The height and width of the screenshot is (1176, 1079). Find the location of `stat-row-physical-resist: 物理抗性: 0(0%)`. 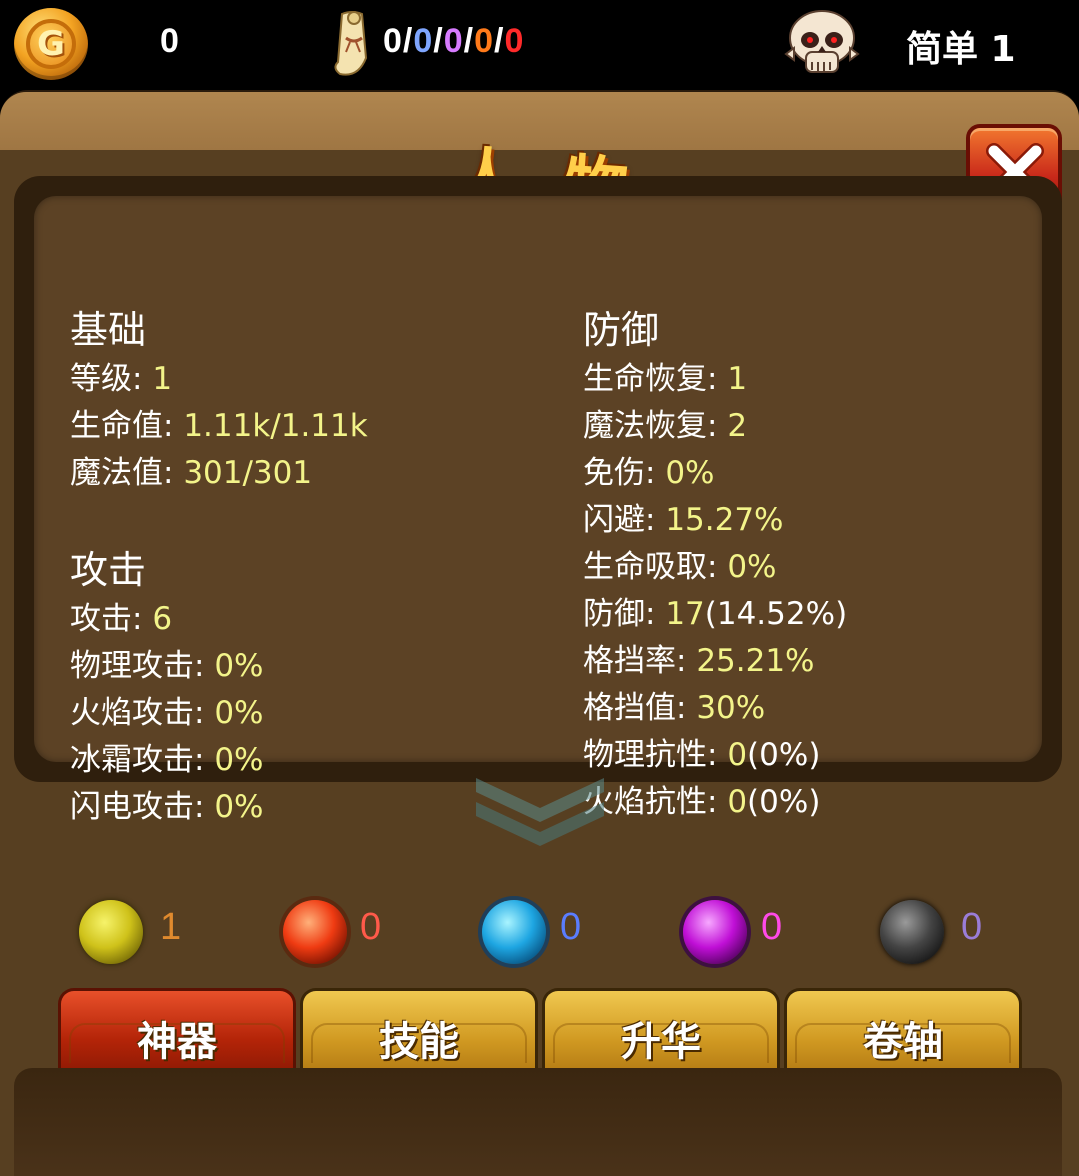

stat-row-physical-resist: 物理抗性: 0(0%) is located at coordinates (715, 755).